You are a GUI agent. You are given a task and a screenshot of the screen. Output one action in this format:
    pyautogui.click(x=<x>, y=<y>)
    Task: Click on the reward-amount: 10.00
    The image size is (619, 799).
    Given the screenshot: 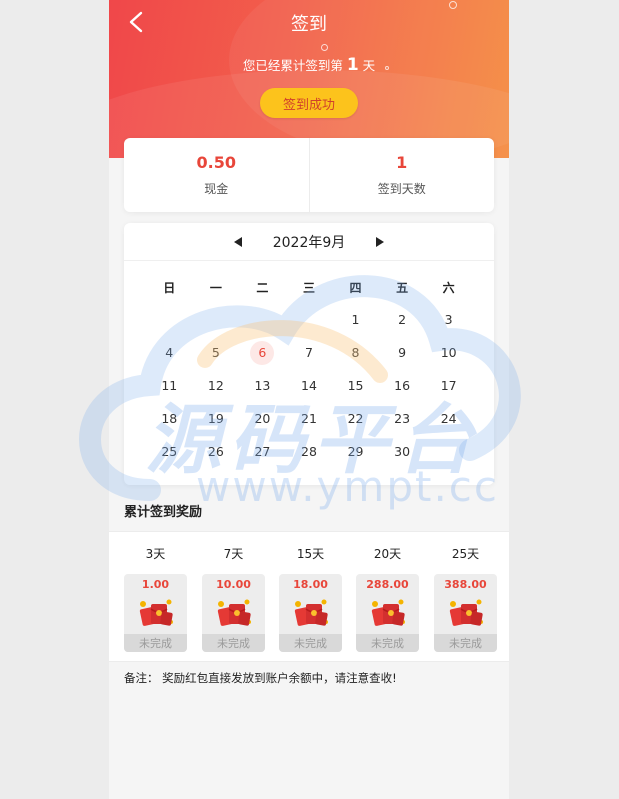 What is the action you would take?
    pyautogui.click(x=233, y=584)
    